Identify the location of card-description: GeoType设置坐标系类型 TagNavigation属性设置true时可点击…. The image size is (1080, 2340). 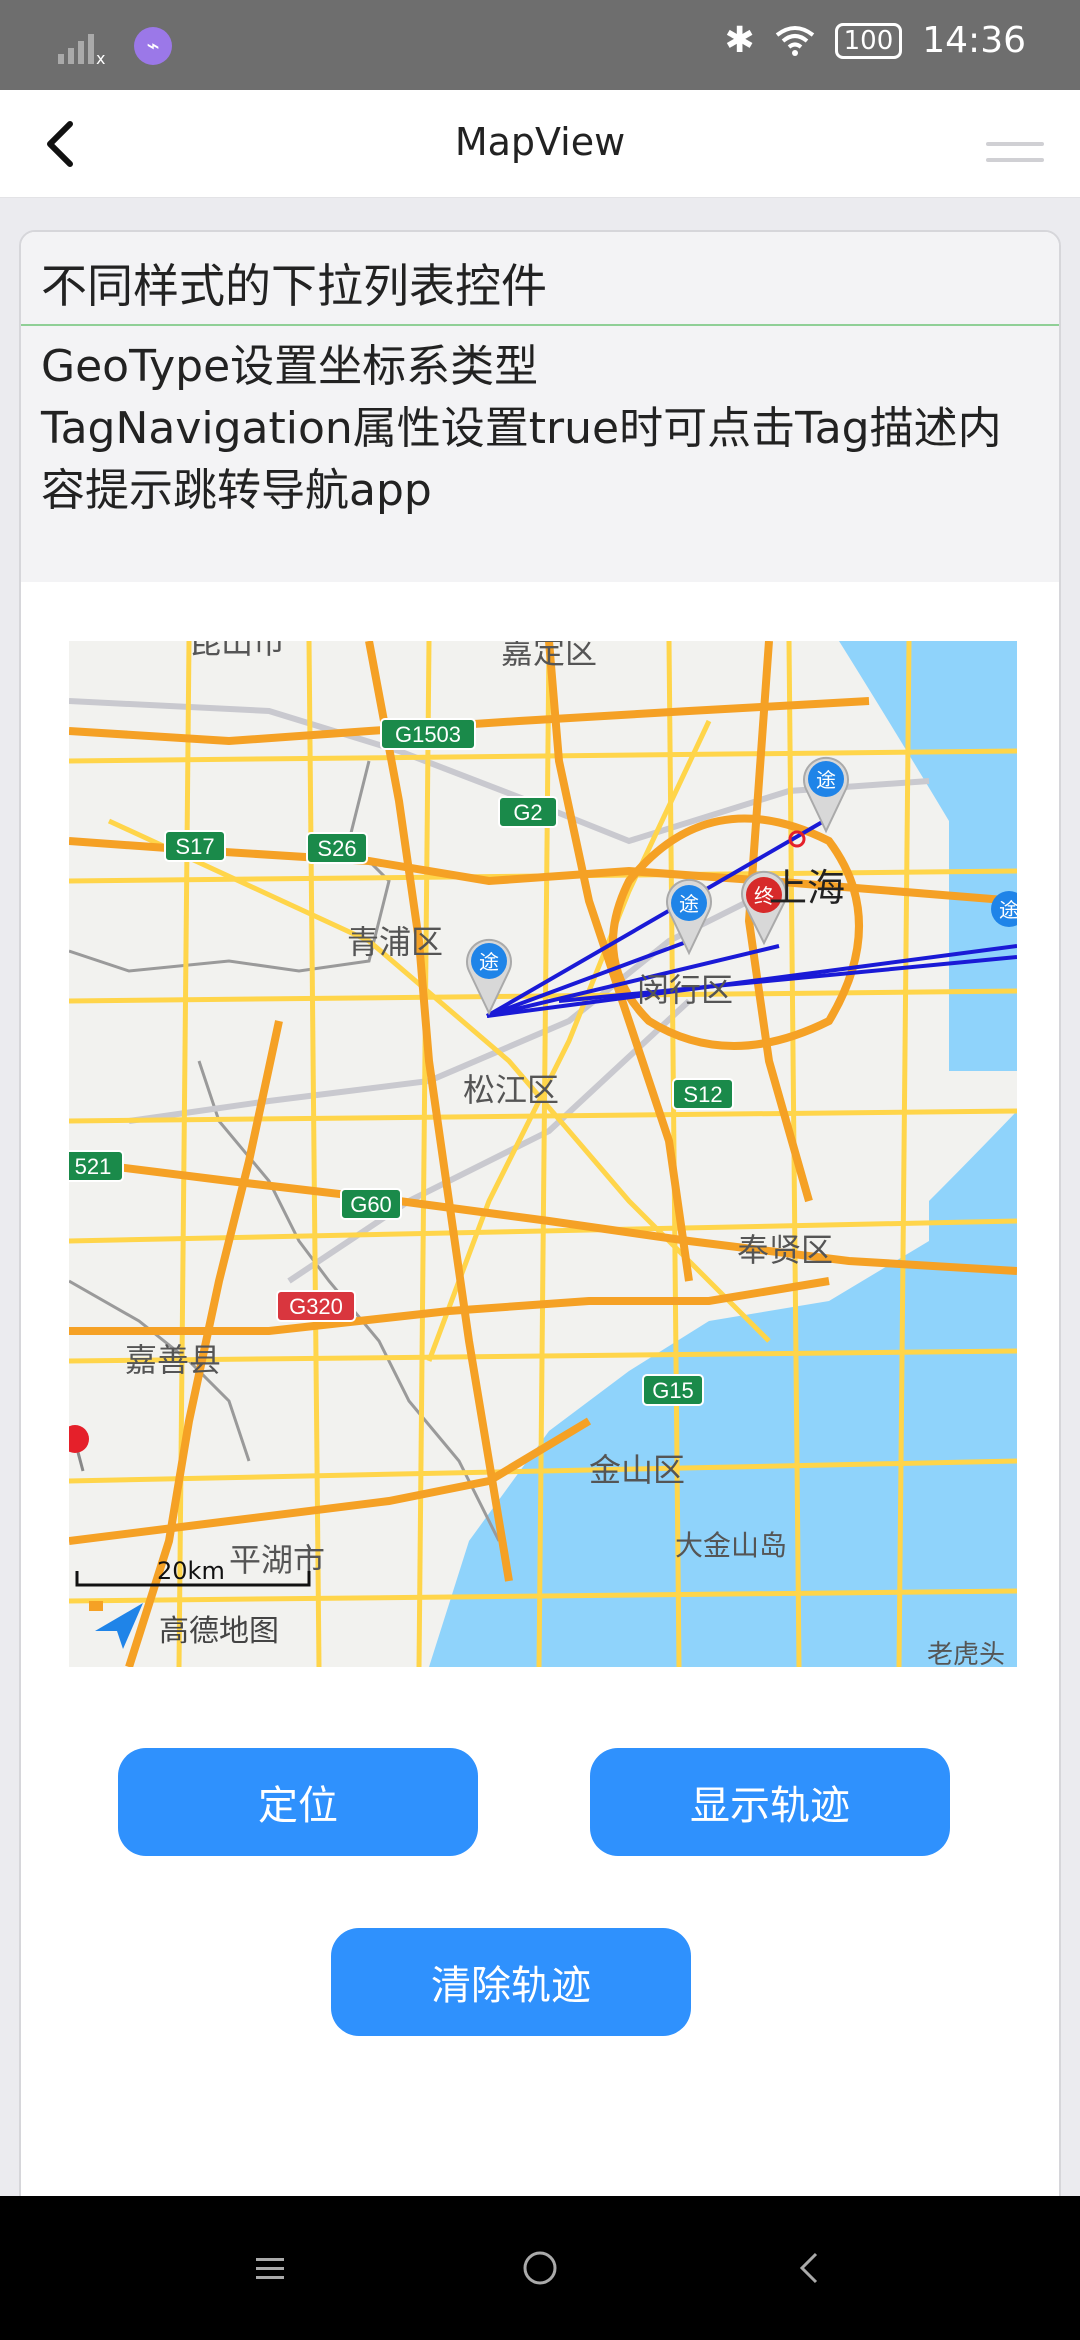
(540, 454).